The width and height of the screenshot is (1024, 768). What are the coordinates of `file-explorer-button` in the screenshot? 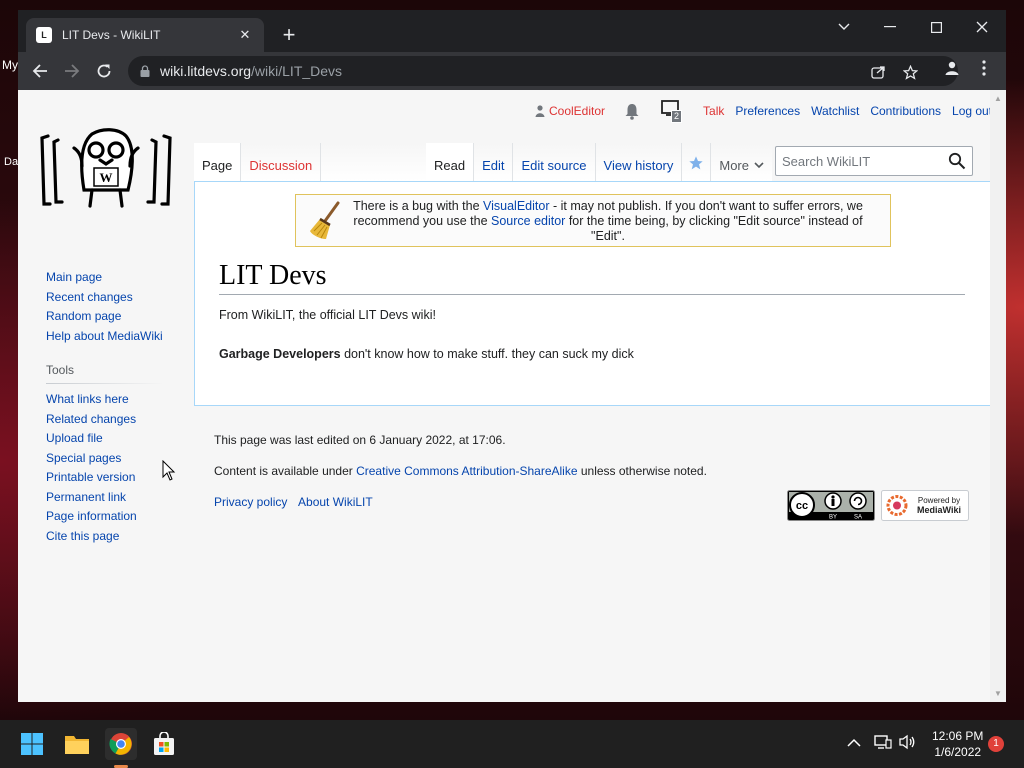 It's located at (77, 744).